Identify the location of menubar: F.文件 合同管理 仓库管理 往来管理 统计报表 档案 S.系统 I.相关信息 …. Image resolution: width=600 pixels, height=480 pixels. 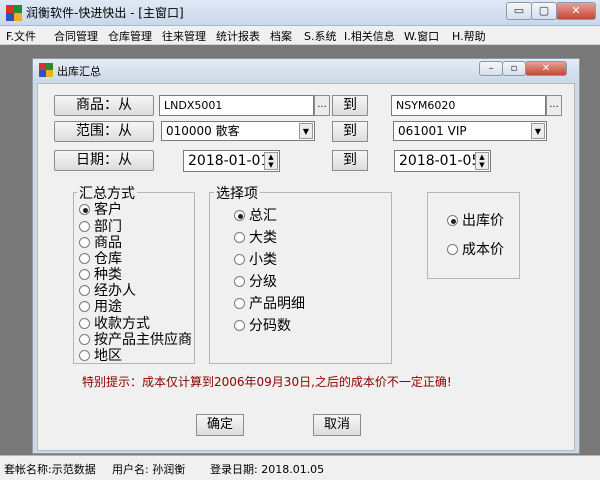
(300, 35).